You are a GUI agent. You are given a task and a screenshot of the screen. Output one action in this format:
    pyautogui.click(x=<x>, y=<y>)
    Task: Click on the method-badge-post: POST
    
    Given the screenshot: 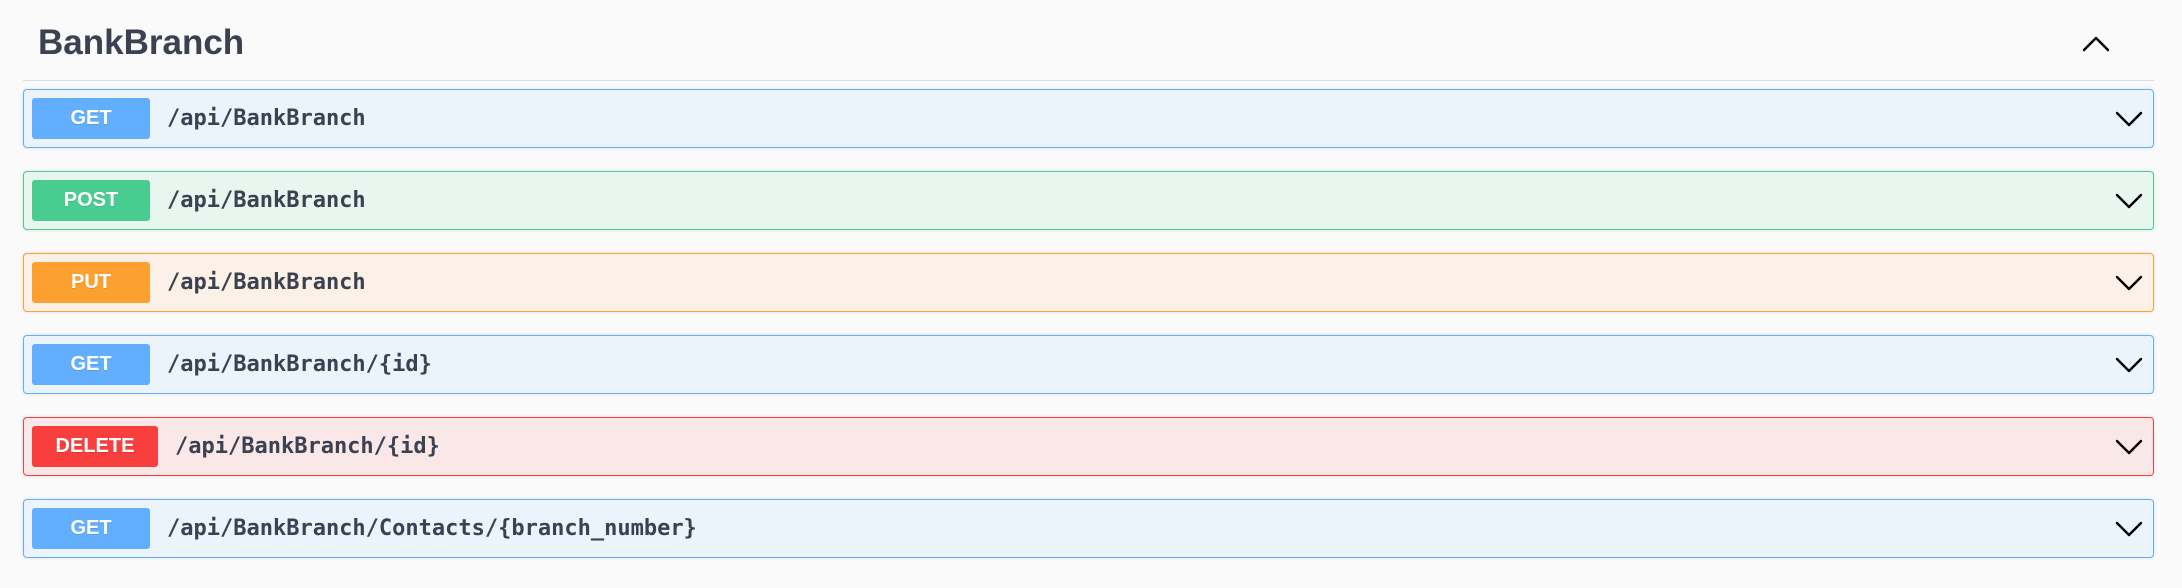 What is the action you would take?
    pyautogui.click(x=91, y=200)
    